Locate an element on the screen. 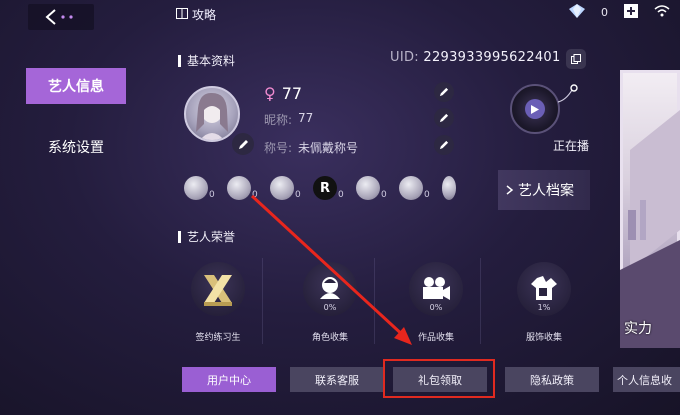 This screenshot has width=680, height=415. badge-row: 0 0 0 R0 0 0 is located at coordinates (320, 188).